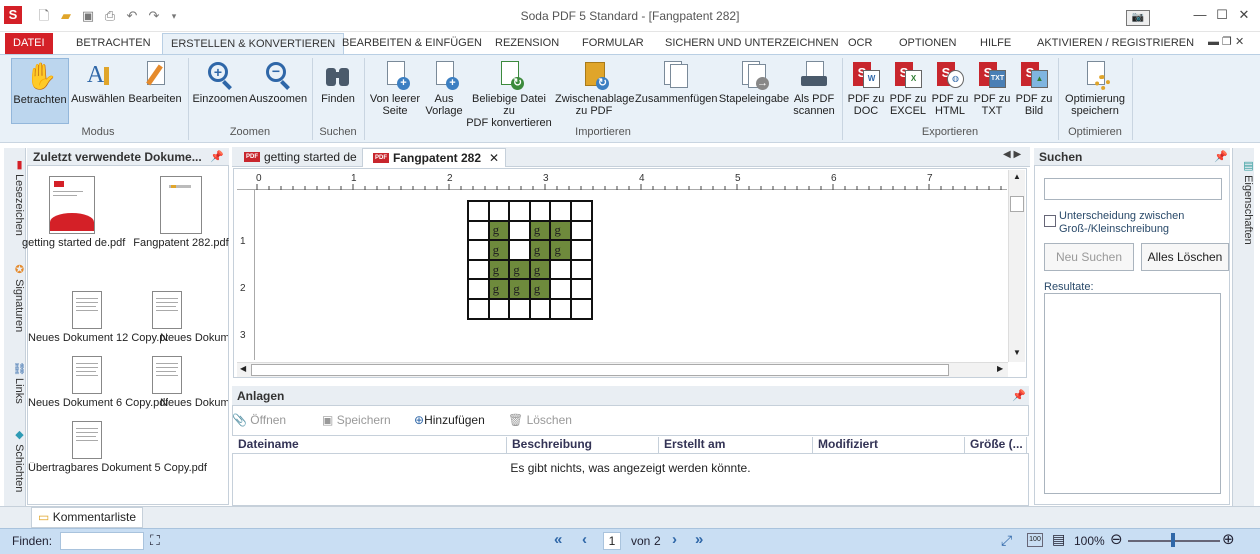 This screenshot has width=1260, height=554. What do you see at coordinates (87, 517) in the screenshot?
I see `comment-list-tab: ▭ Kommentarliste` at bounding box center [87, 517].